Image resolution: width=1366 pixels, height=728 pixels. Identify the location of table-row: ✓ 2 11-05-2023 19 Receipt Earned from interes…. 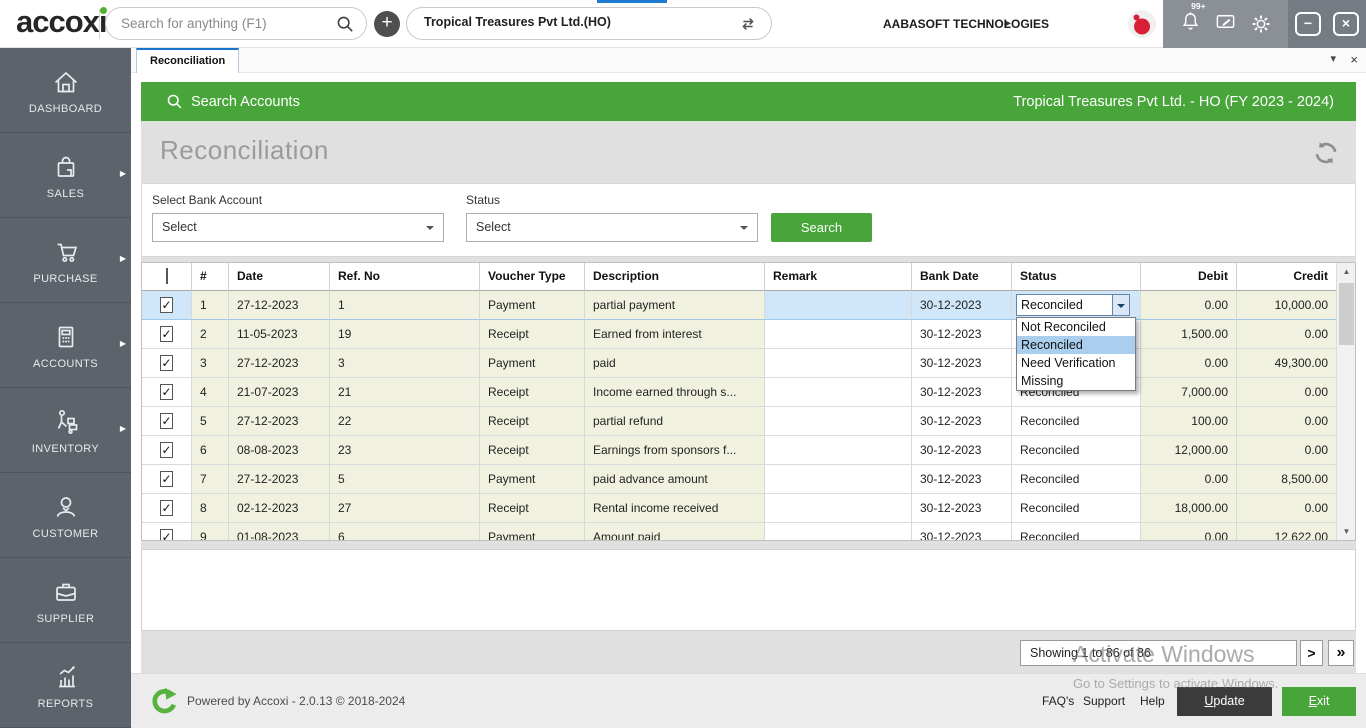
(748, 334).